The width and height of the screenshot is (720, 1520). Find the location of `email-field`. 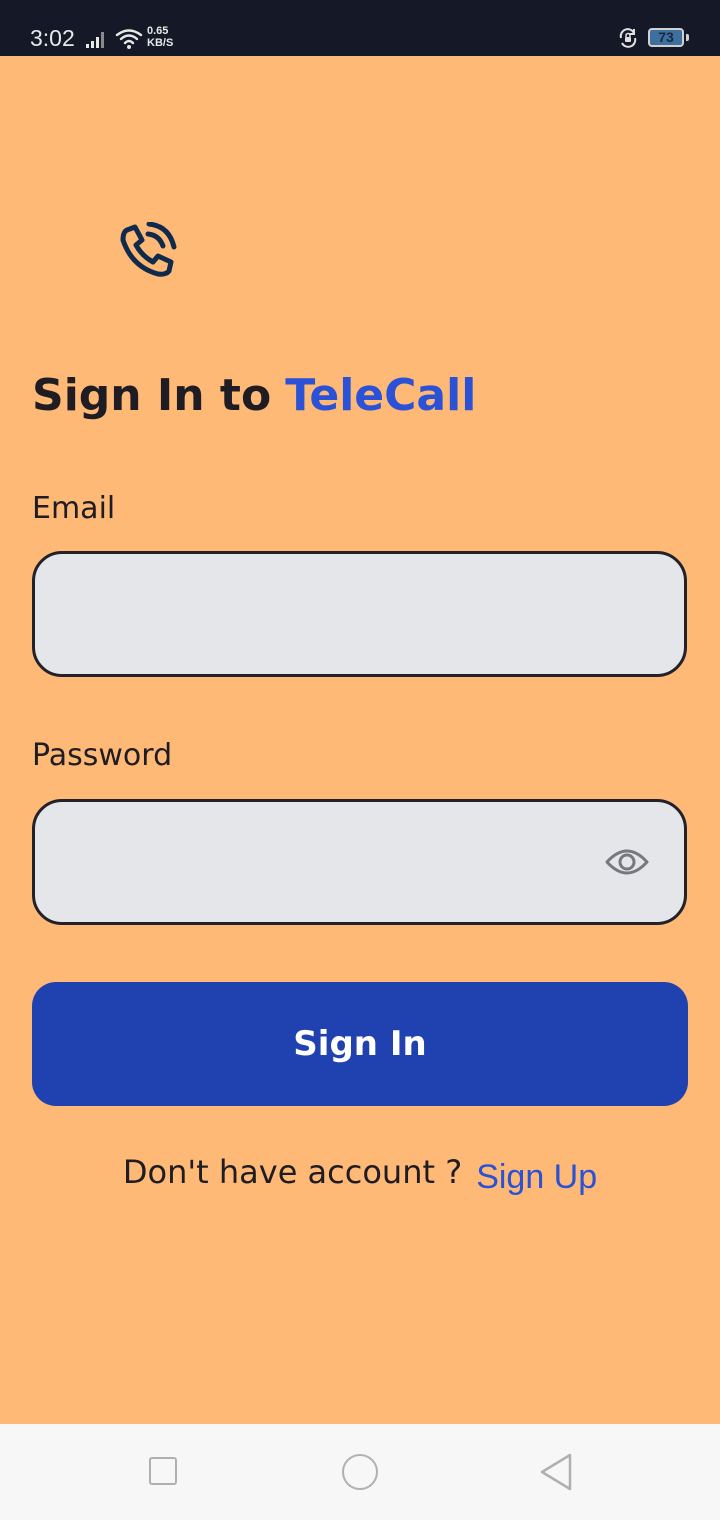

email-field is located at coordinates (359, 614).